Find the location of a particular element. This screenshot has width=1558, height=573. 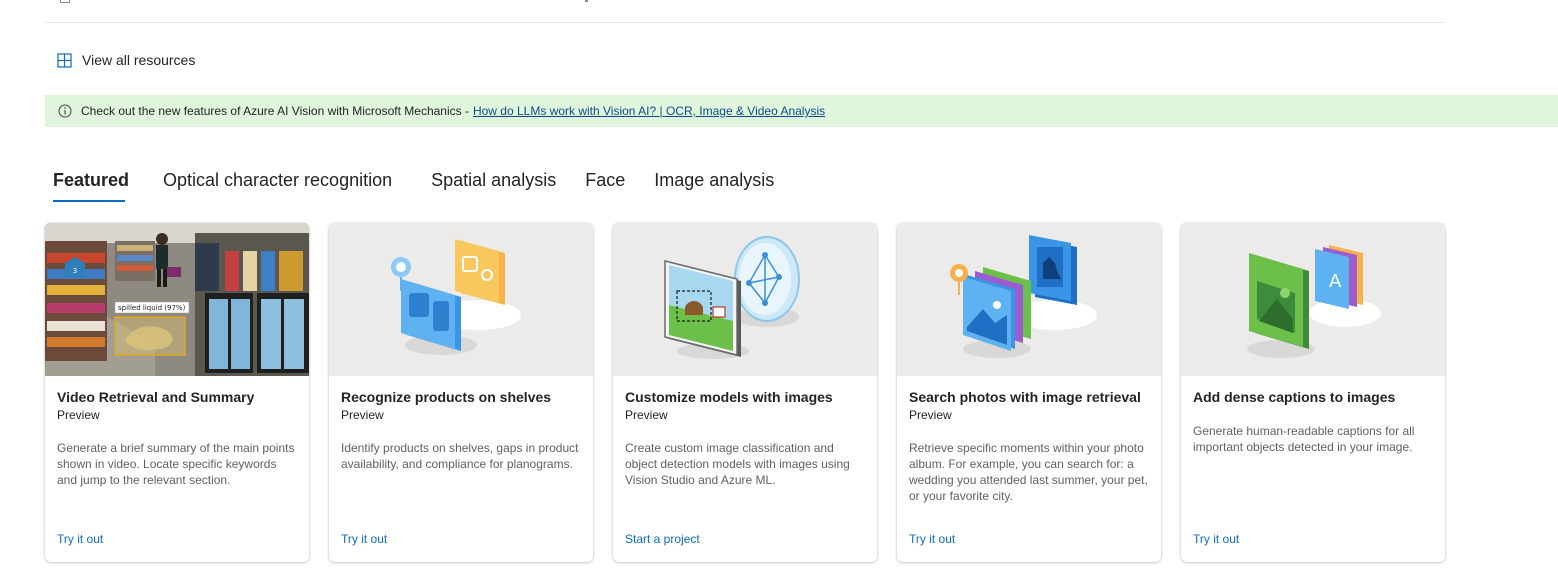

previous-section-divider is located at coordinates (745, 11).